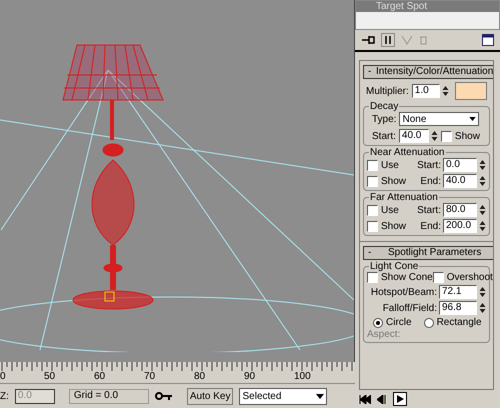 The image size is (500, 408). Describe the element at coordinates (409, 308) in the screenshot. I see `spinner-label: Falloff/Field:` at that location.